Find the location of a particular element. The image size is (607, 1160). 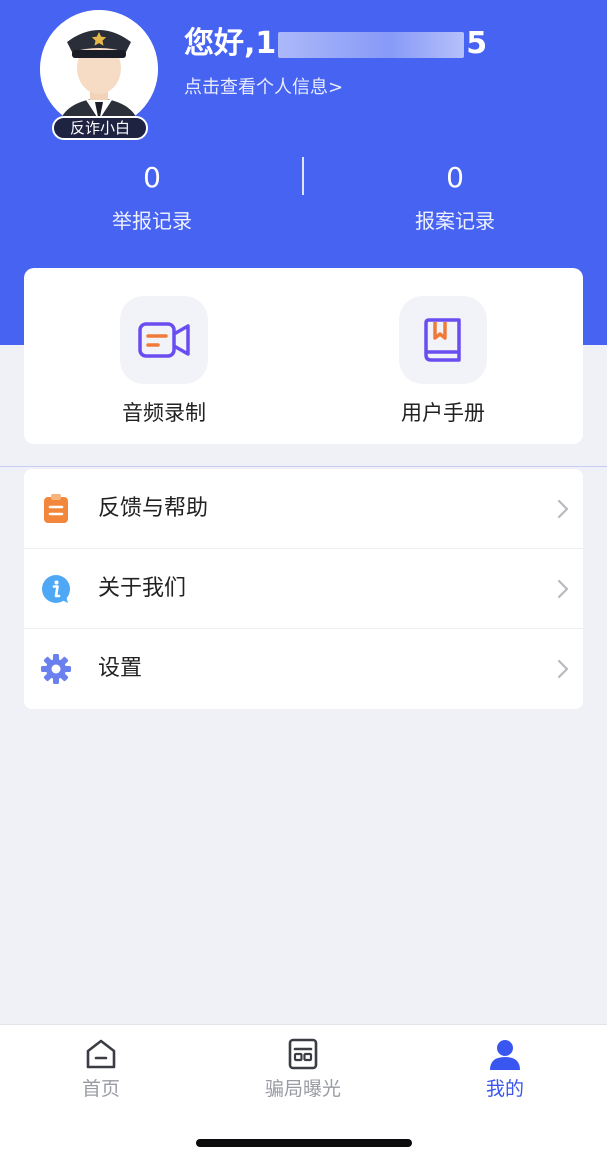

stat-report-records: 0 举报记录 is located at coordinates (152, 197).